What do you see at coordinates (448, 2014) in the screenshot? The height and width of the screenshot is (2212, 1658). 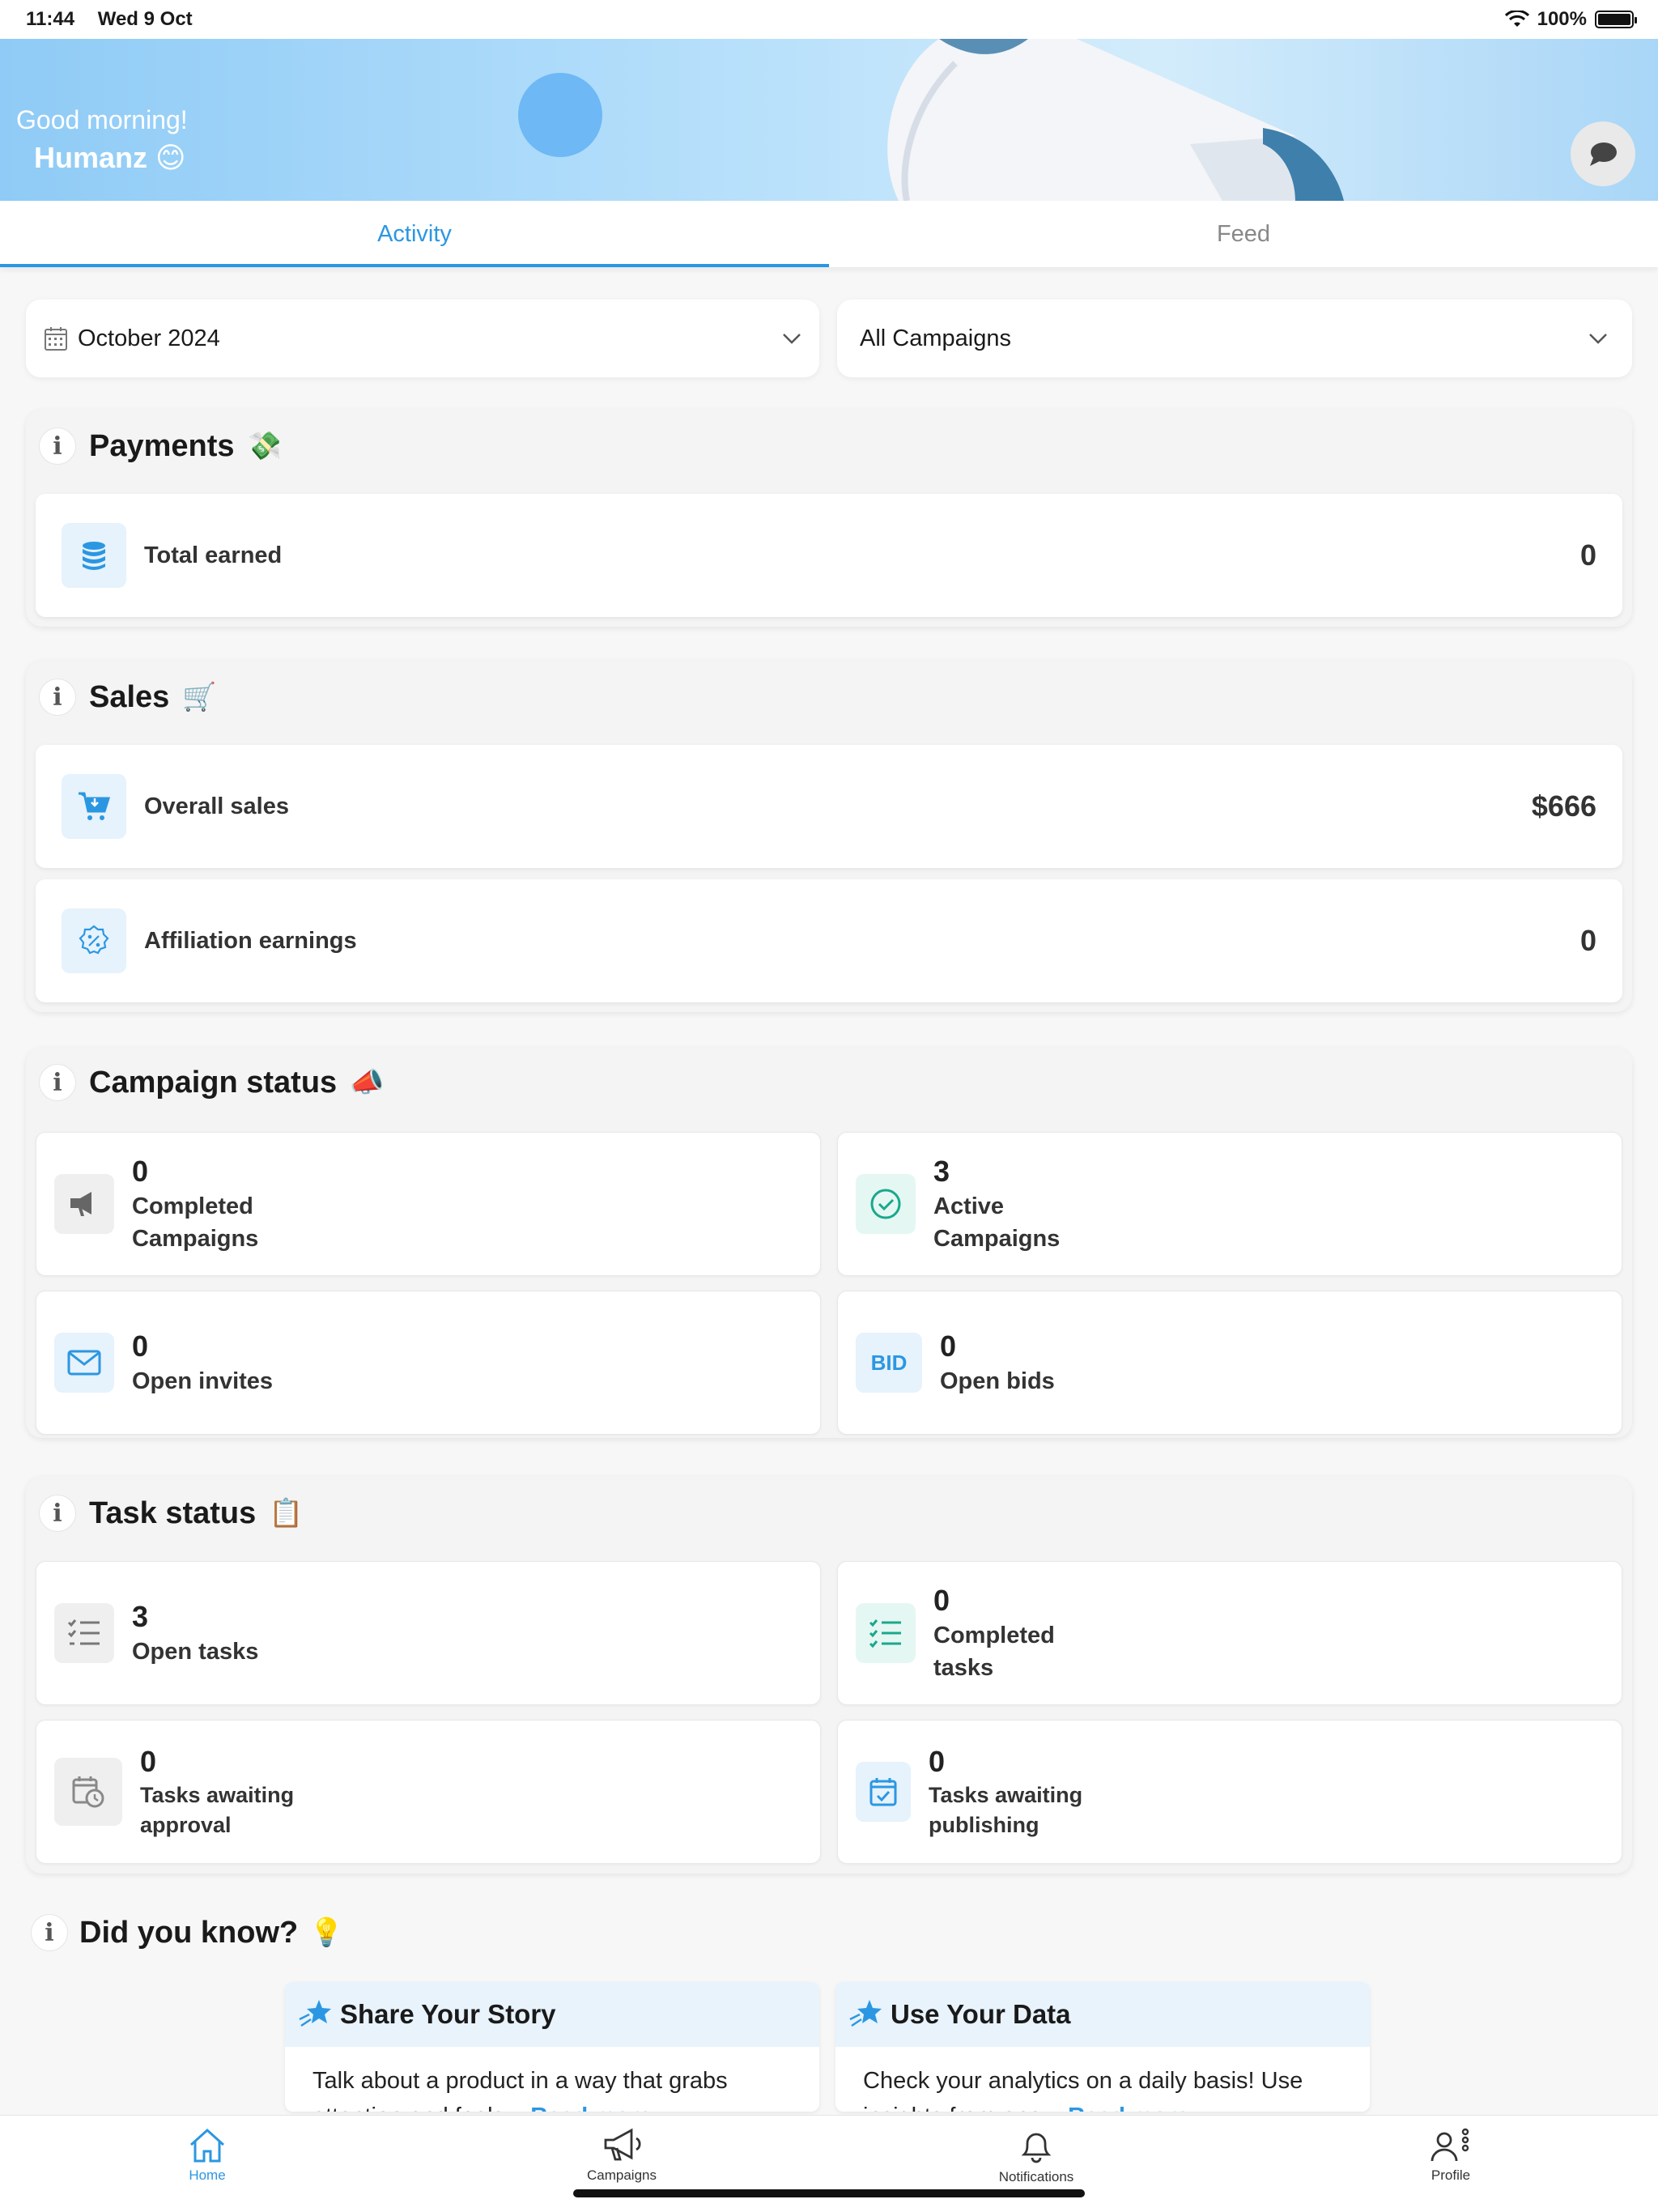 I see `tip-title: Share Your Story` at bounding box center [448, 2014].